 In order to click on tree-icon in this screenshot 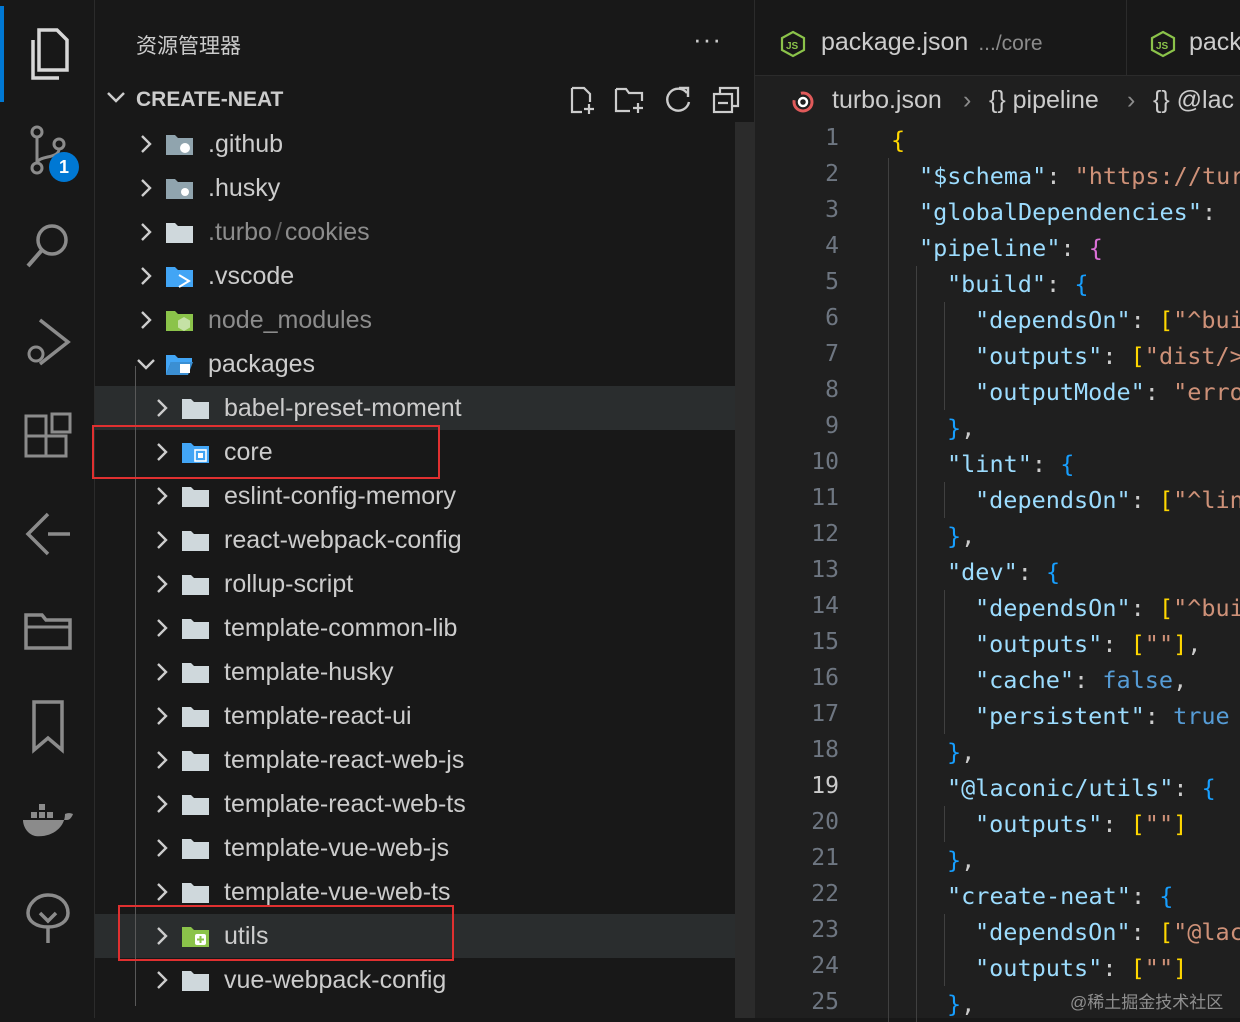, I will do `click(47, 918)`.